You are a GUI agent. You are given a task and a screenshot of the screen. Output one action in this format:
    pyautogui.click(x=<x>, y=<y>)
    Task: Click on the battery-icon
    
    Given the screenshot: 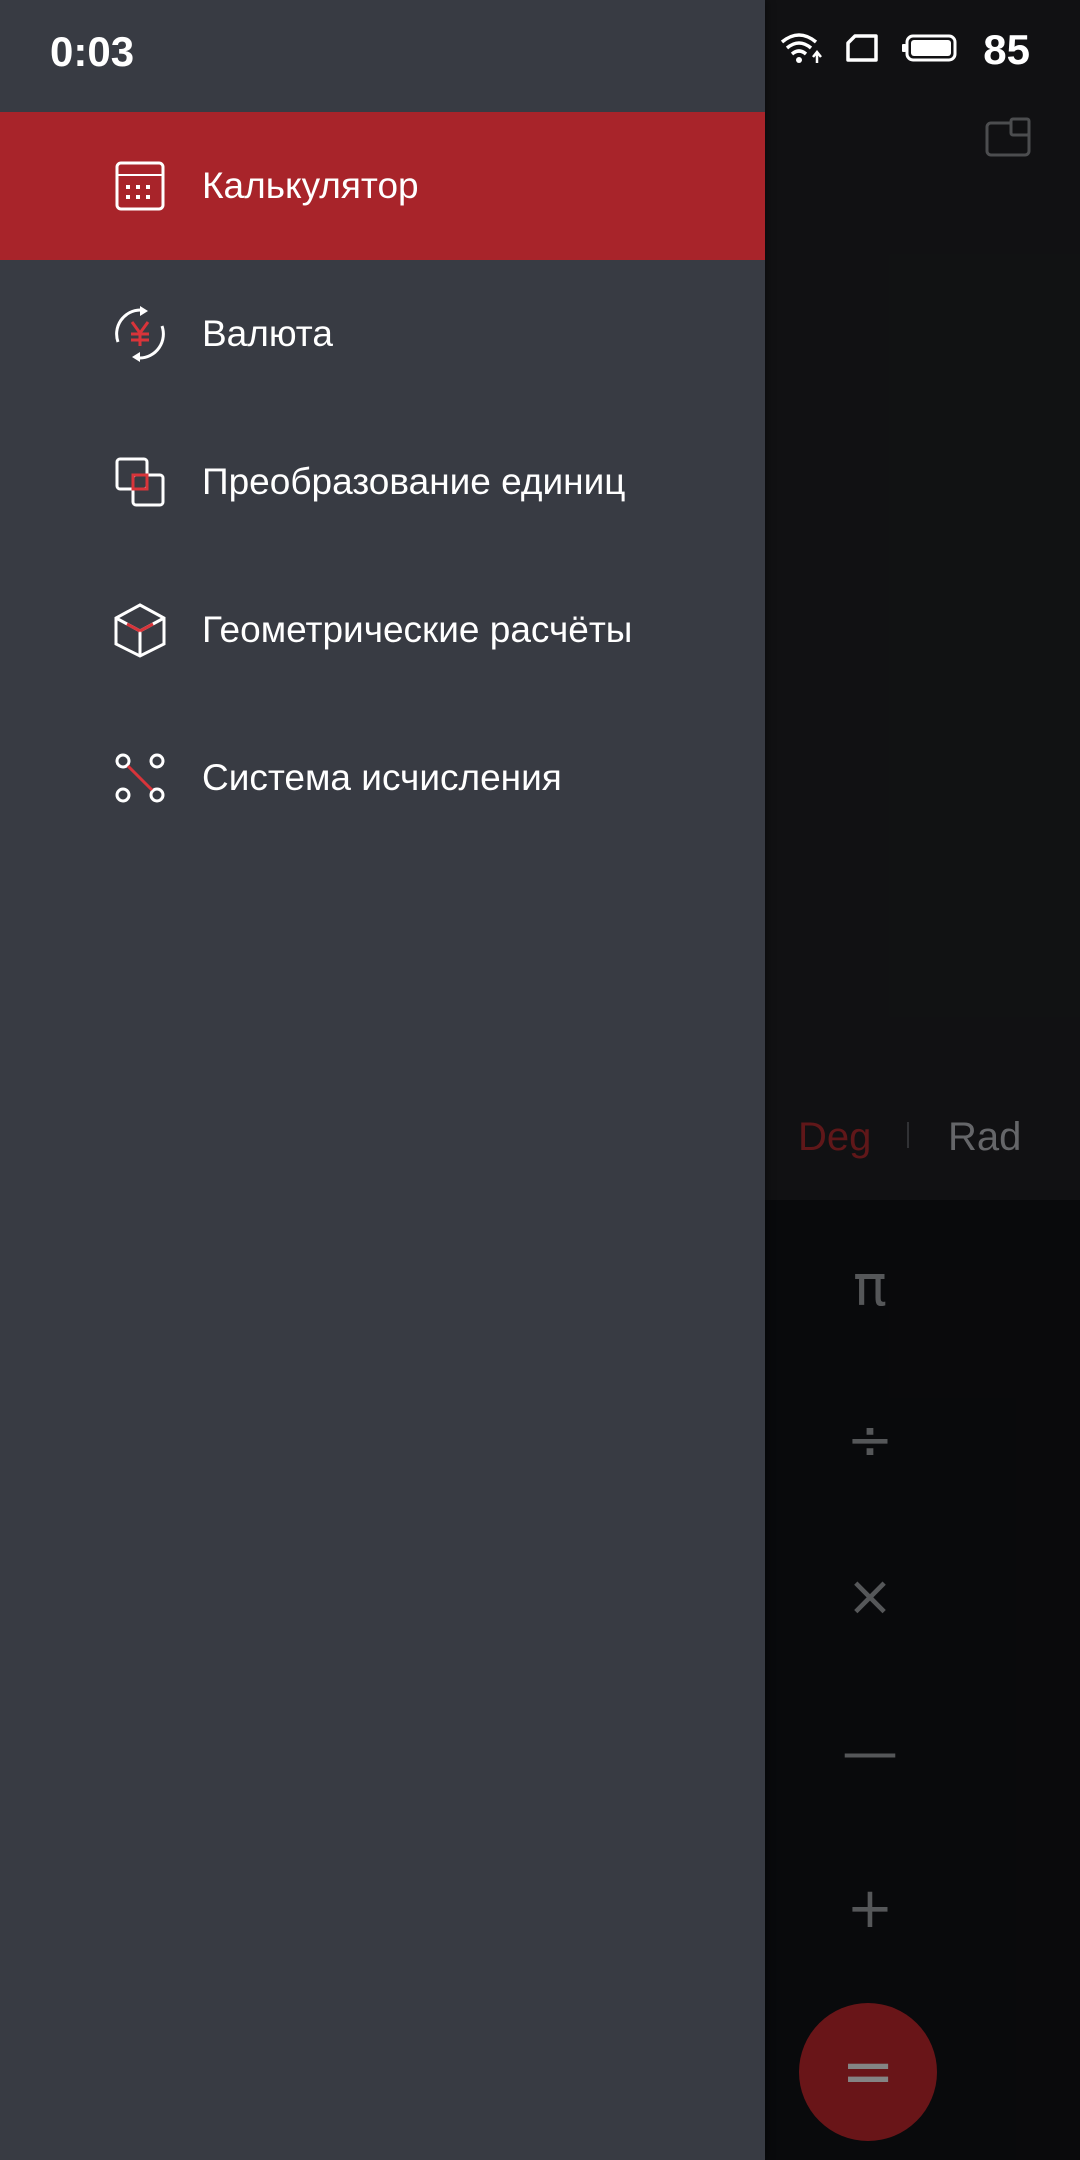 What is the action you would take?
    pyautogui.click(x=930, y=50)
    